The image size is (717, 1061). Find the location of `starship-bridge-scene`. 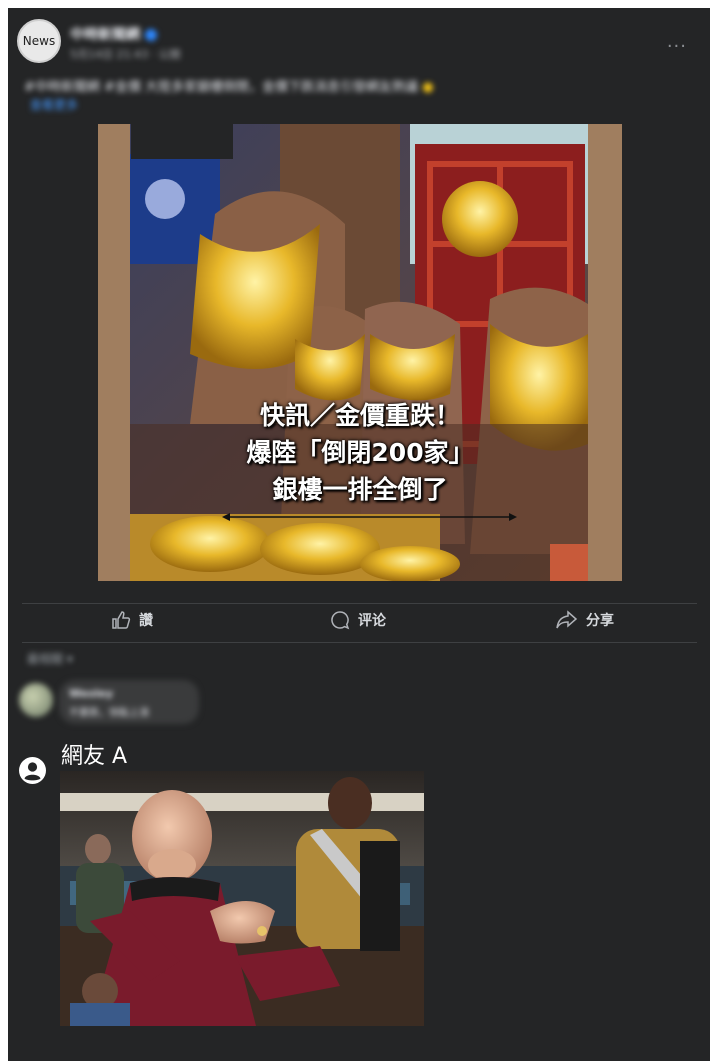

starship-bridge-scene is located at coordinates (242, 898).